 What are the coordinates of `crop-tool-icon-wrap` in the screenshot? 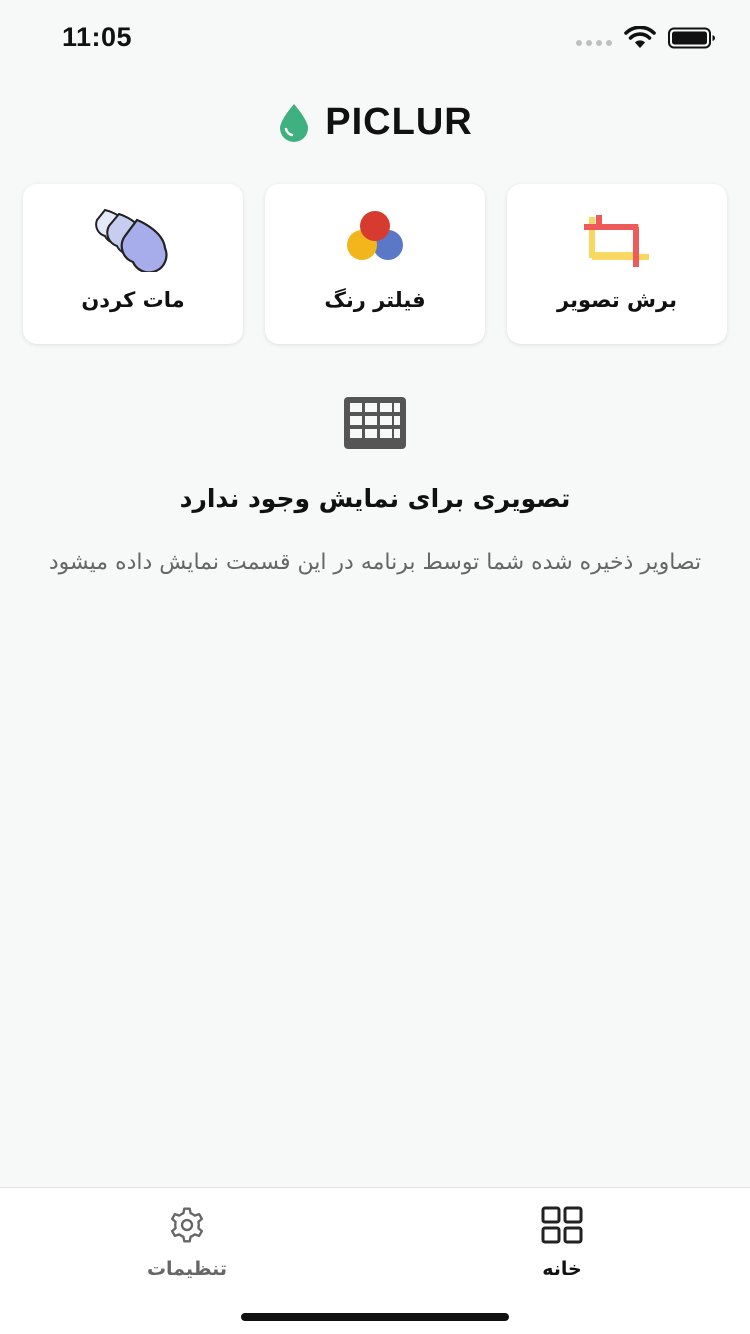 It's located at (617, 239).